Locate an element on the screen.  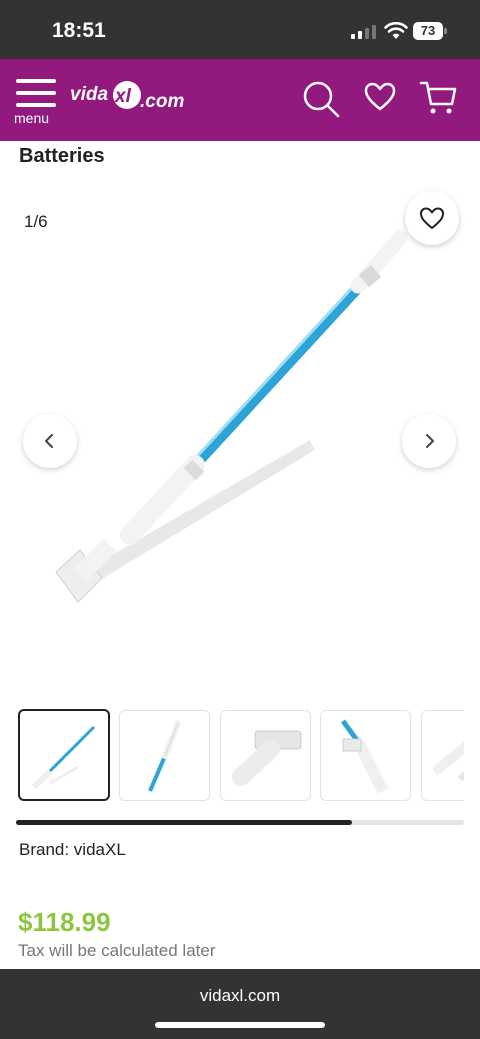
search-icon is located at coordinates (321, 99).